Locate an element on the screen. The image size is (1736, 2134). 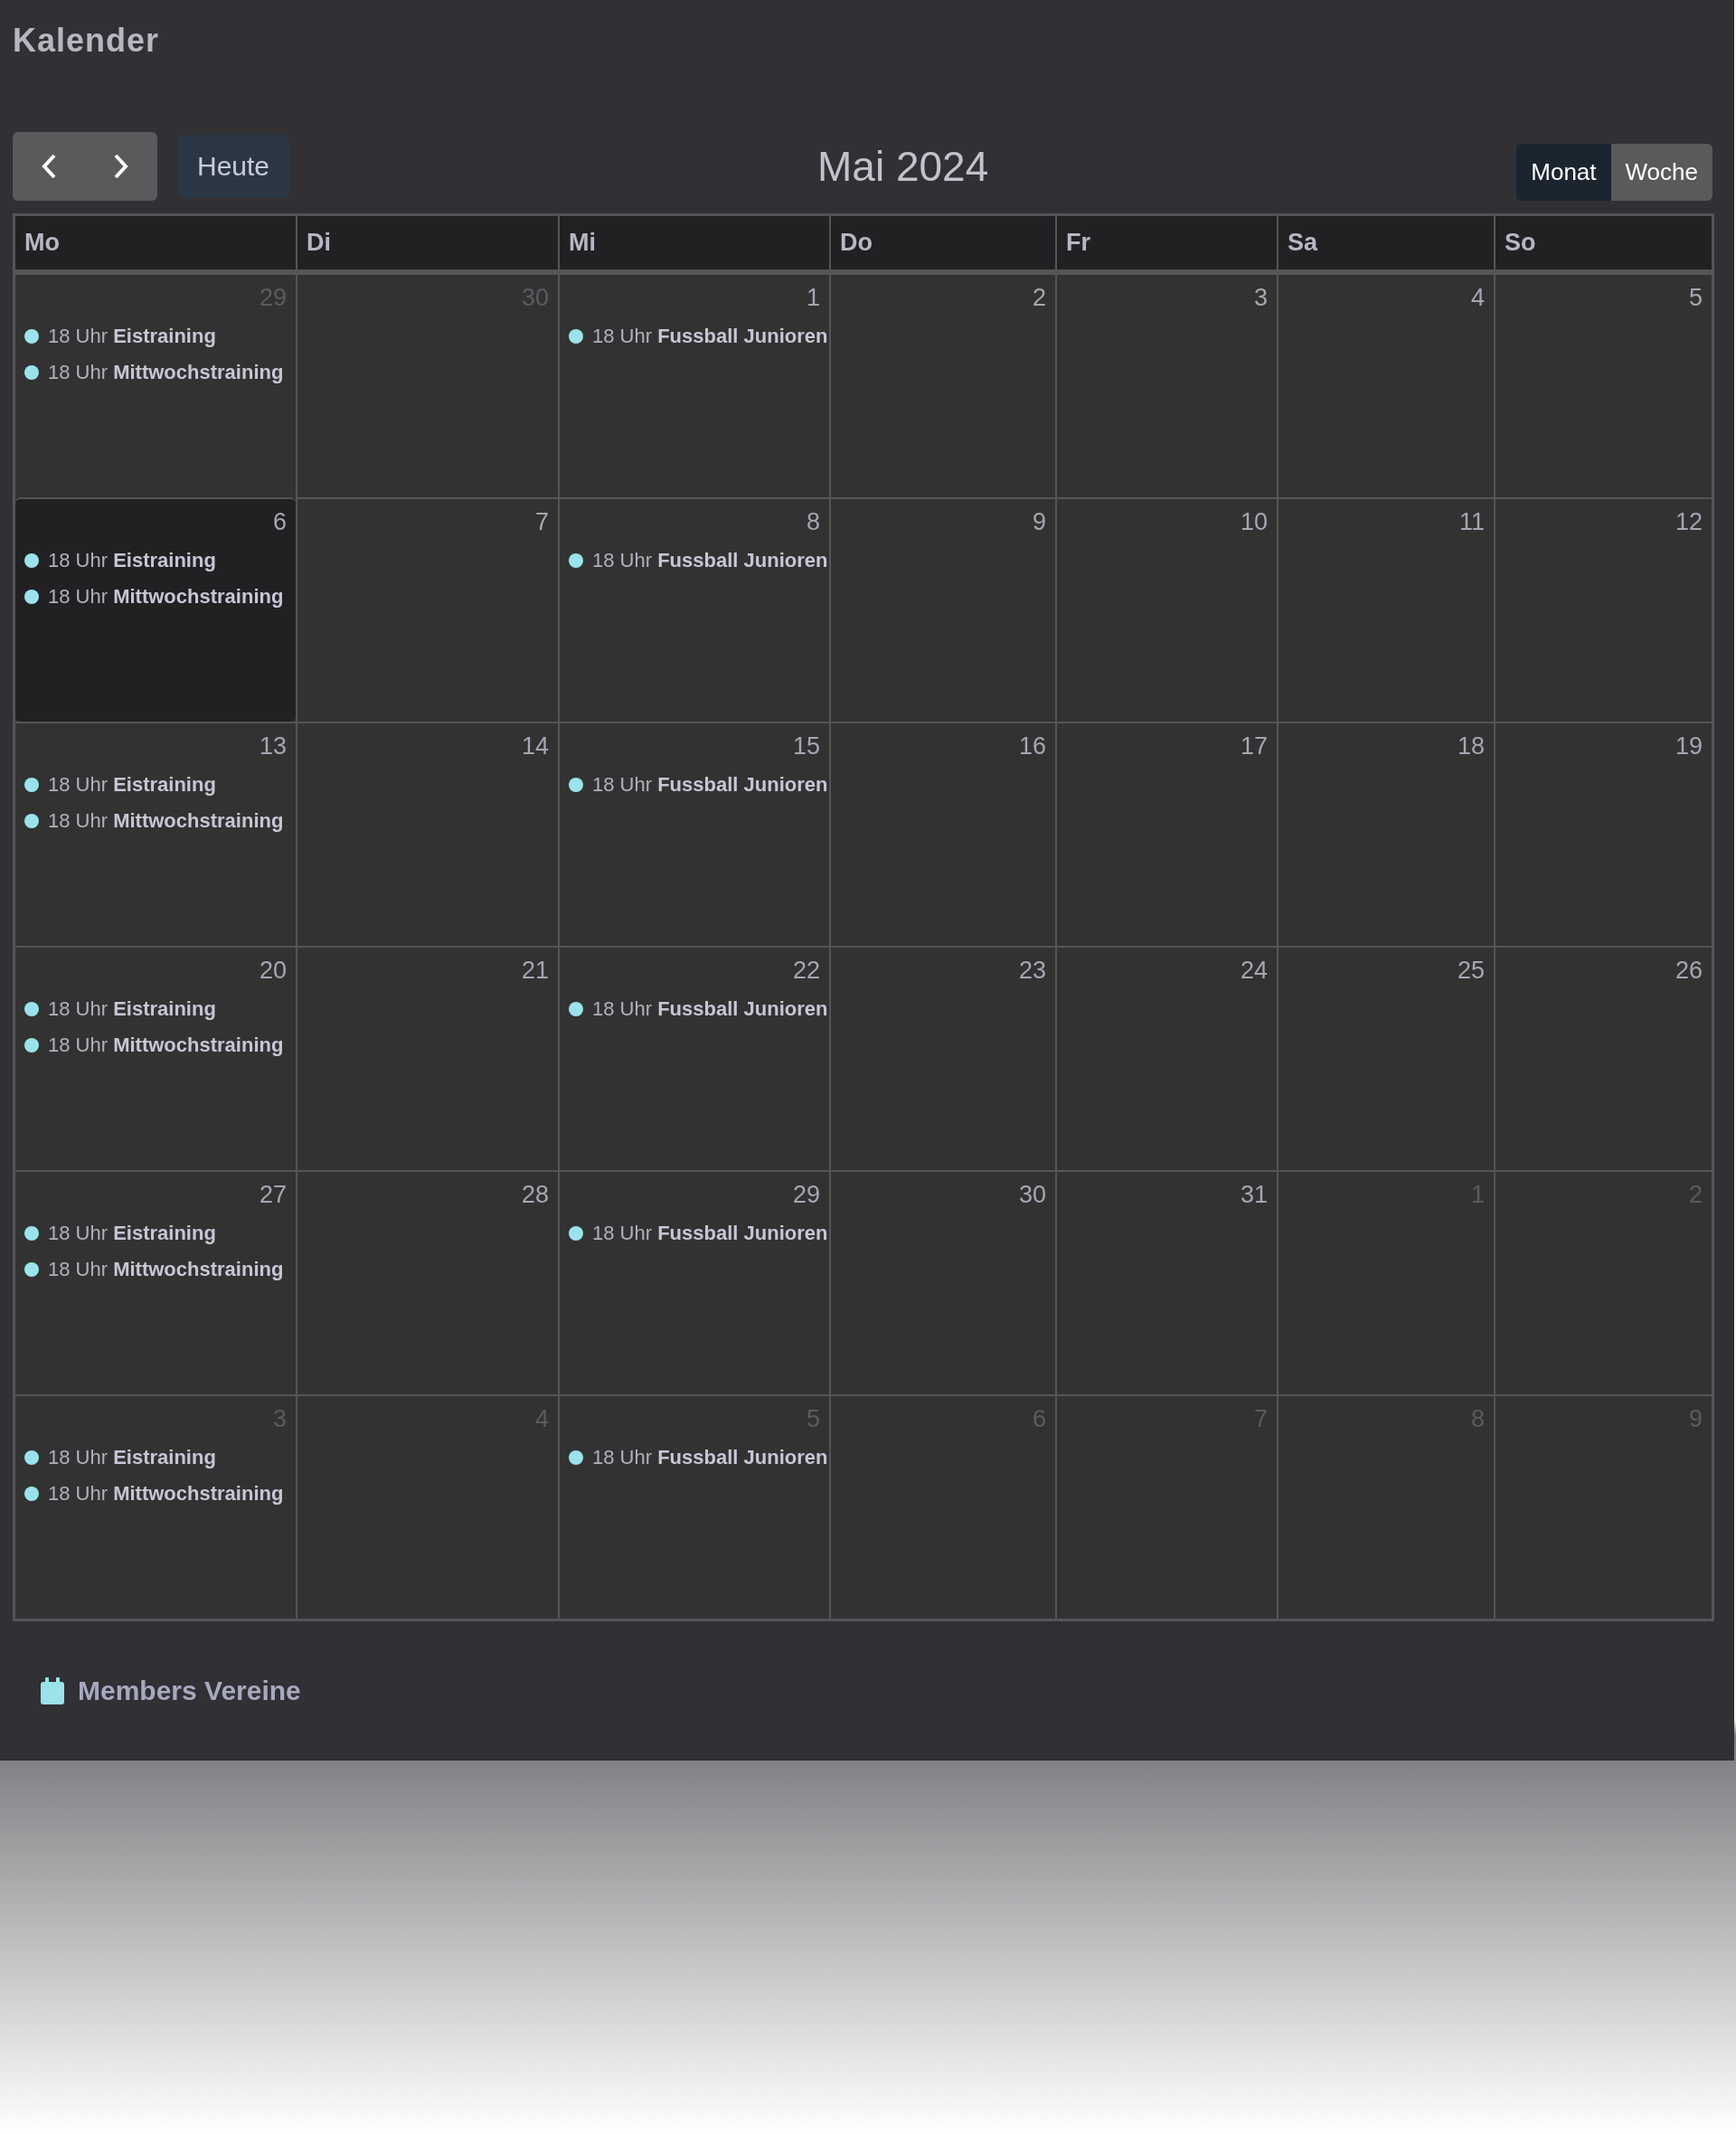
day-number: 27 is located at coordinates (273, 1195).